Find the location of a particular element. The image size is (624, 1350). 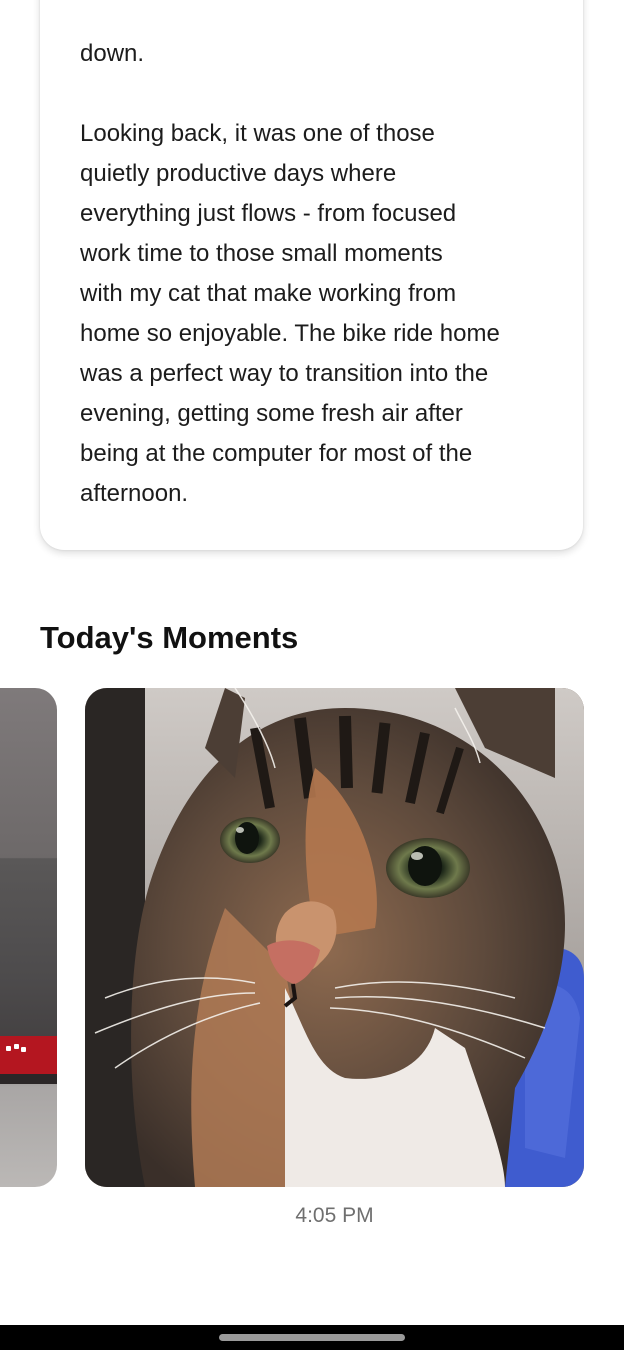

journal-line: was a perfect way to transition into the is located at coordinates (284, 373).